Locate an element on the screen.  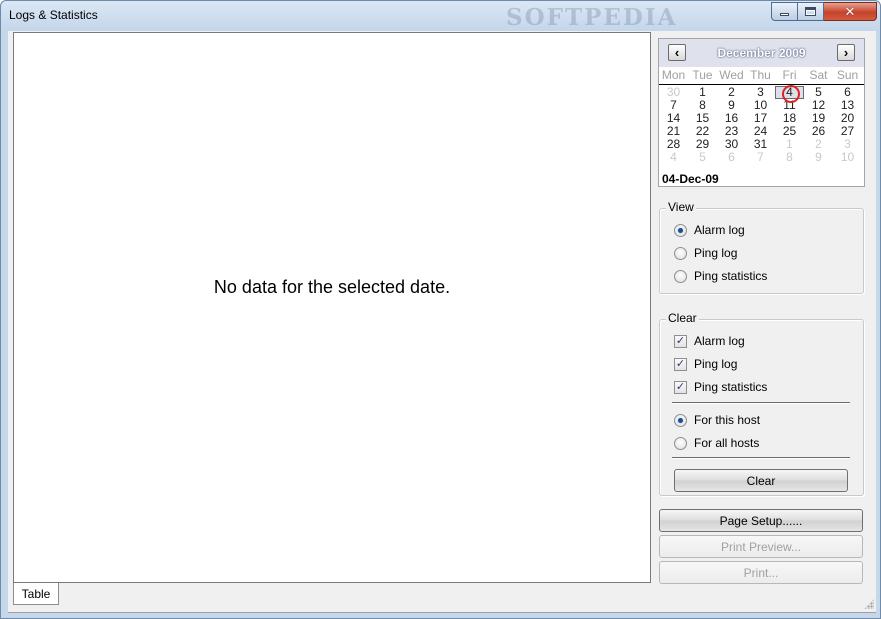
next-month-button: › is located at coordinates (846, 52).